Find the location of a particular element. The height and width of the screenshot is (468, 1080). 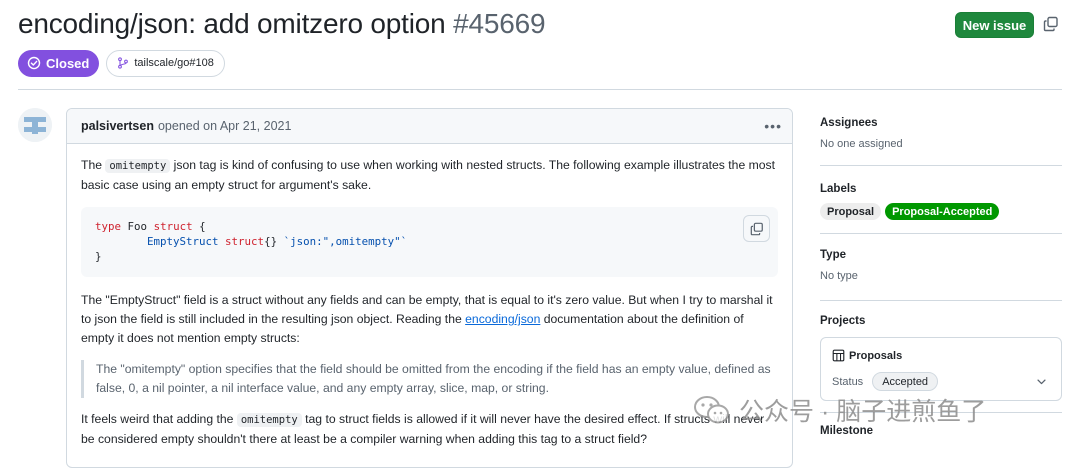

copy-code-button is located at coordinates (756, 228).